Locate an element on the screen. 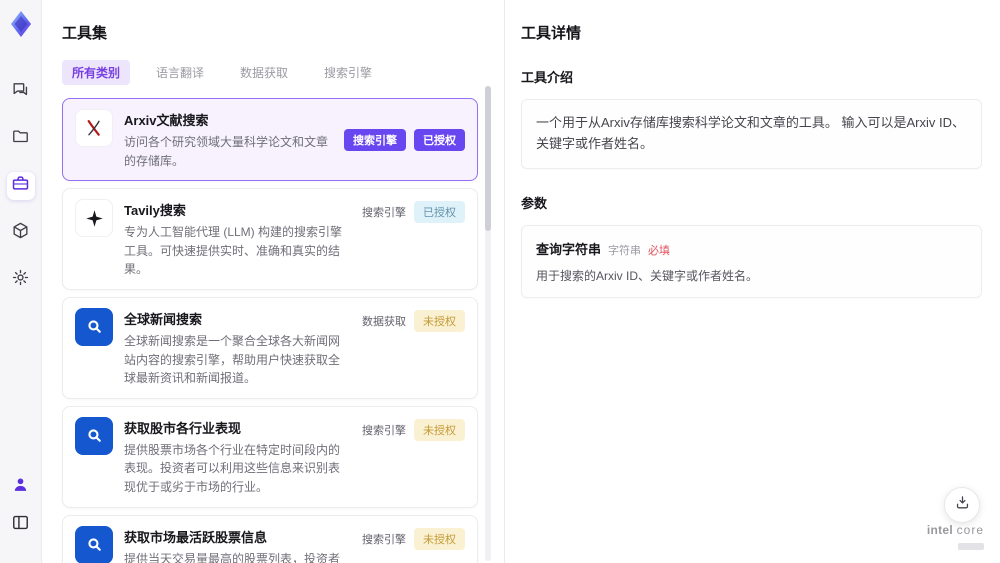 Image resolution: width=1000 pixels, height=563 pixels. category-tabs: 所有类别 语言翻译 数据获取 搜索引擎 is located at coordinates (270, 72).